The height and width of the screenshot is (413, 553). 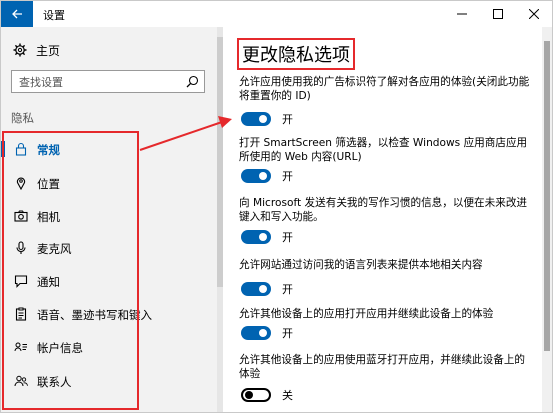 I want to click on close-icon, so click(x=534, y=14).